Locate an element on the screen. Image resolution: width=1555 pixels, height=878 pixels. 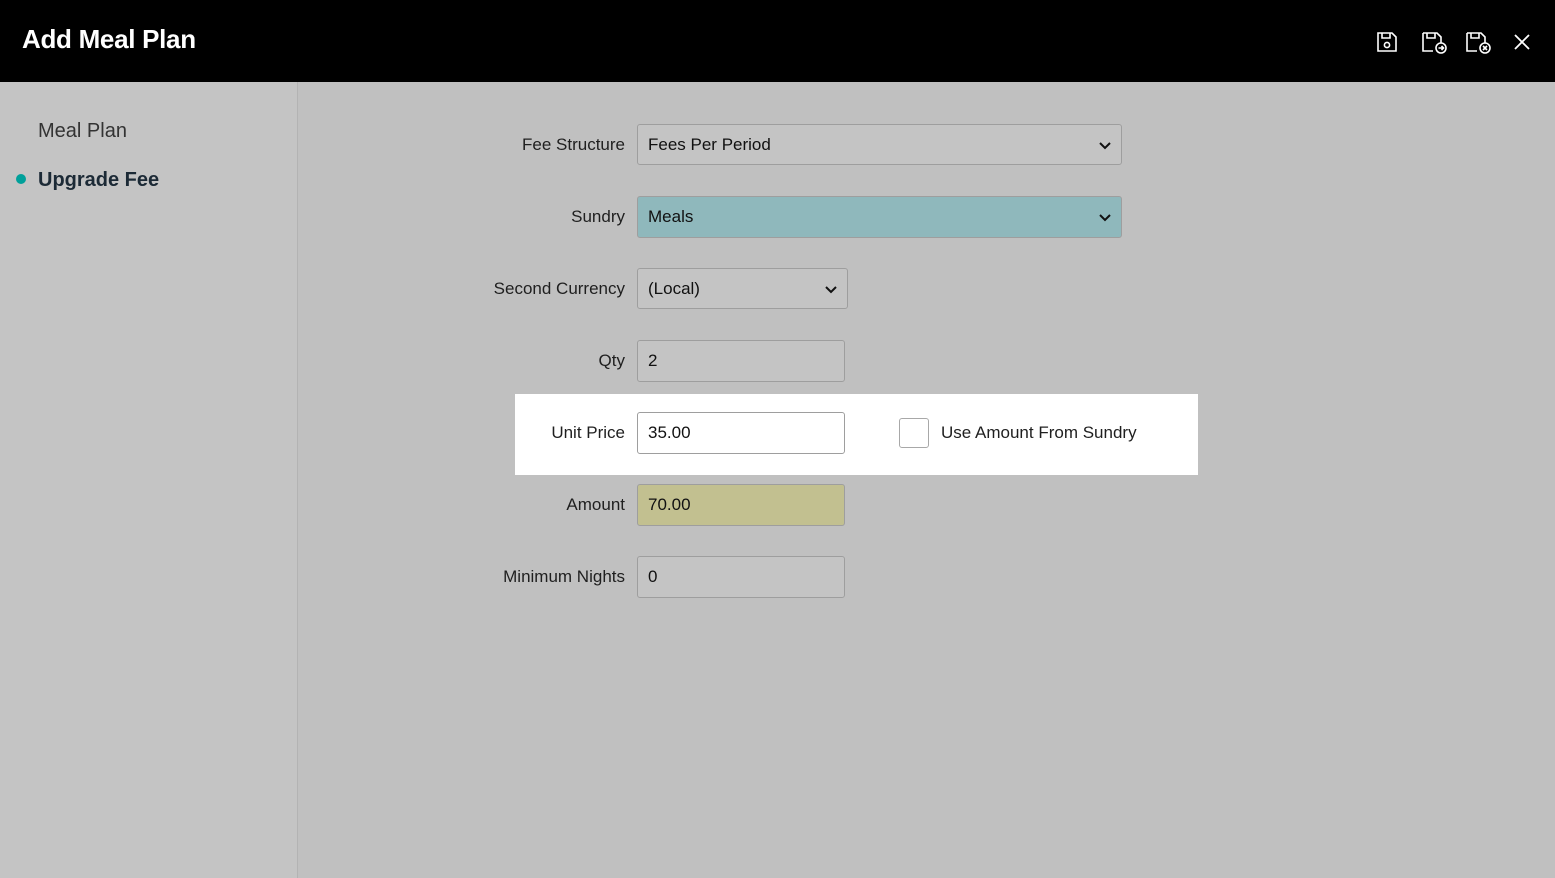
unit-price-value: 35.00 is located at coordinates (669, 432).